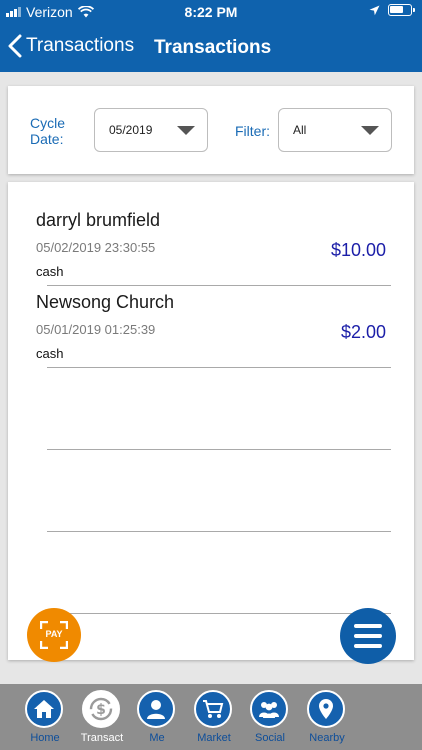 This screenshot has width=422, height=750. What do you see at coordinates (80, 45) in the screenshot?
I see `back-button-label: Transactions` at bounding box center [80, 45].